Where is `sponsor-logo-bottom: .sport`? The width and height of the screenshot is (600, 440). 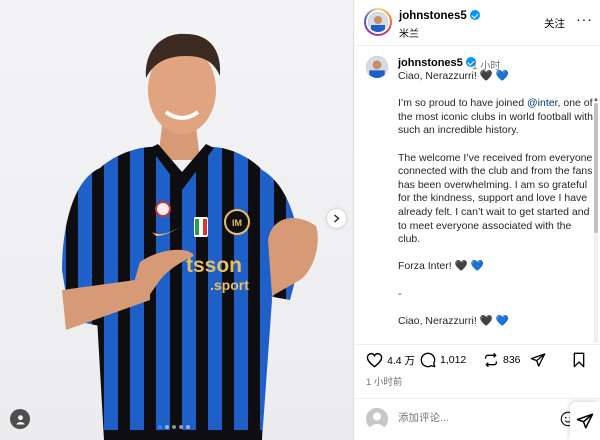 sponsor-logo-bottom: .sport is located at coordinates (229, 285).